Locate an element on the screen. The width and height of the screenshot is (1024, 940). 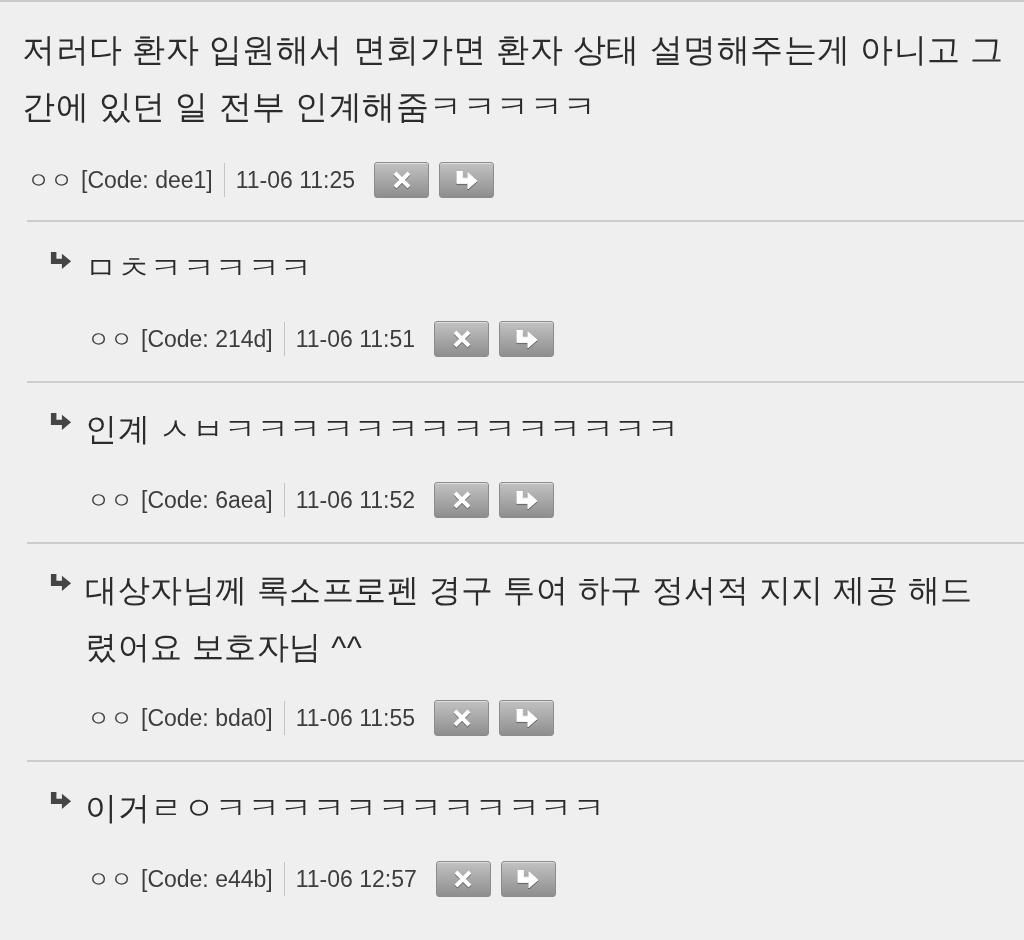
reply-text: 인계 ㅅㅂㅋㅋㅋㅋㅋㅋㅋㅋㅋㅋㅋㅋㅋㅋ is located at coordinates (382, 429).